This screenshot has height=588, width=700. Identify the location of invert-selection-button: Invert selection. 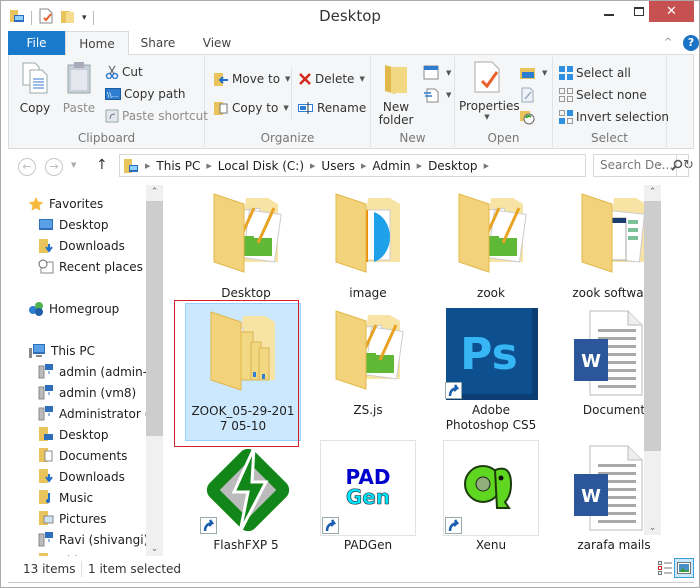
(614, 117).